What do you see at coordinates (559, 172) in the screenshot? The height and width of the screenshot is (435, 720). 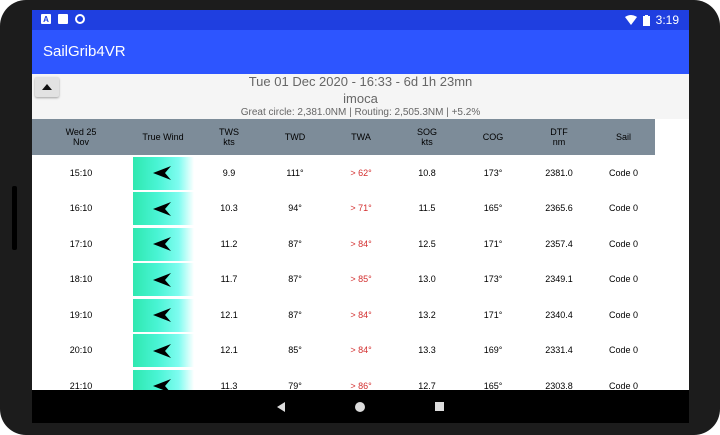 I see `cell-dtf: 2381.0` at bounding box center [559, 172].